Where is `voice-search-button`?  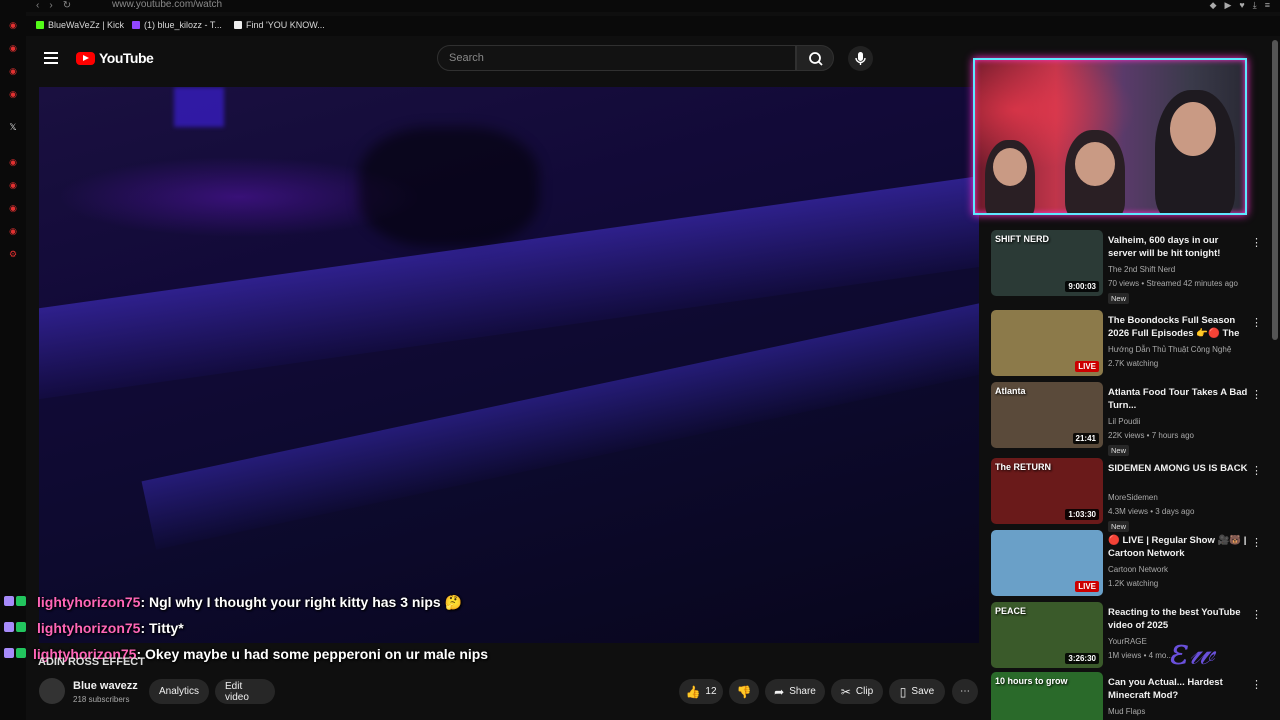
voice-search-button is located at coordinates (860, 58).